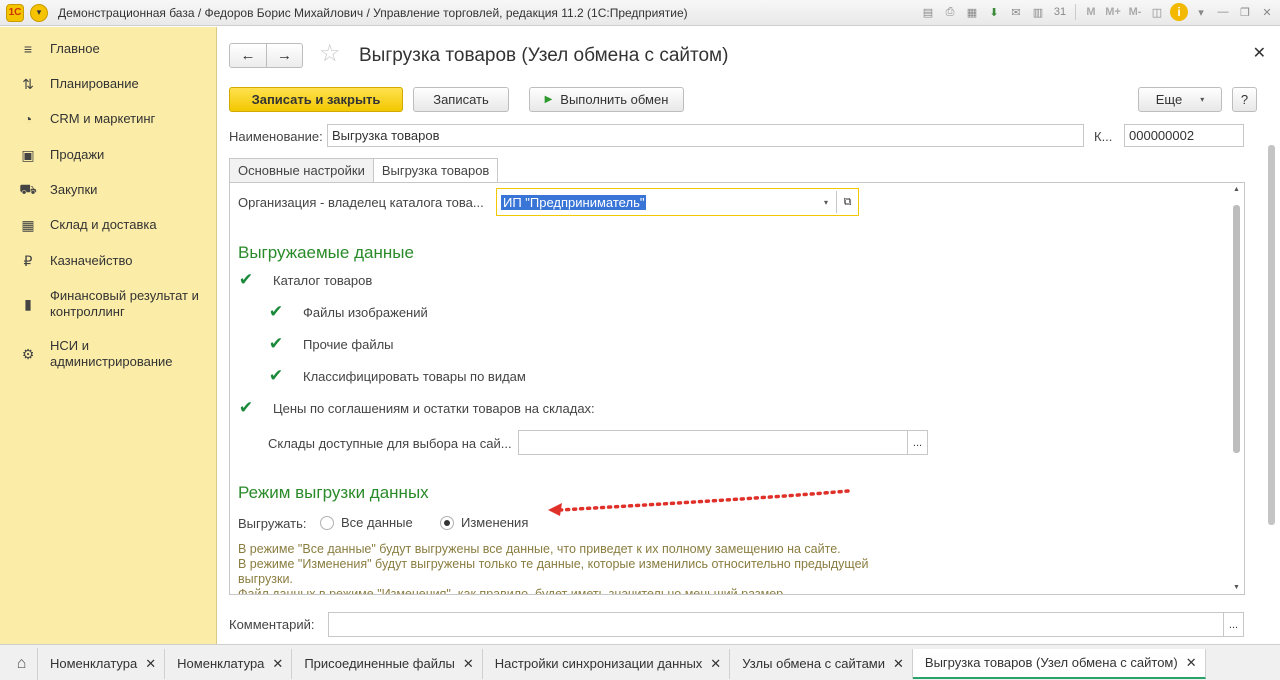 The width and height of the screenshot is (1280, 680). I want to click on maximize-icon: ❐, so click(1245, 12).